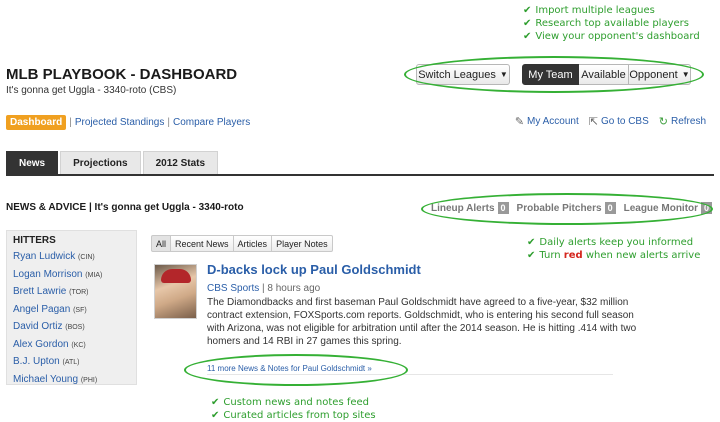 This screenshot has width=720, height=422. I want to click on refresh-label: Refresh, so click(688, 121).